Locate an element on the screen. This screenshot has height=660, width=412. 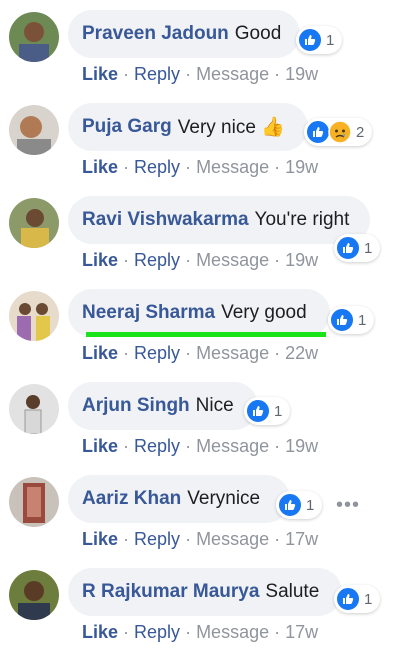
comment-text: Good is located at coordinates (258, 33).